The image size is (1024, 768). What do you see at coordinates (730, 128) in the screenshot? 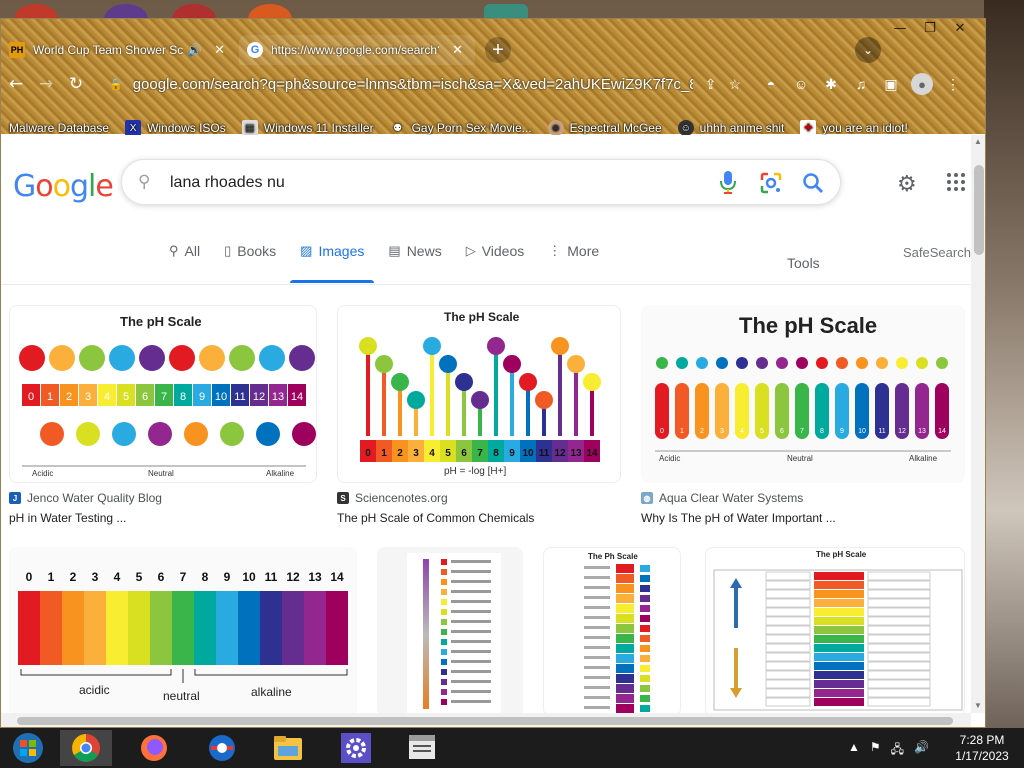
I see `bookmark-item: ☺ uhhh anime shit` at bounding box center [730, 128].